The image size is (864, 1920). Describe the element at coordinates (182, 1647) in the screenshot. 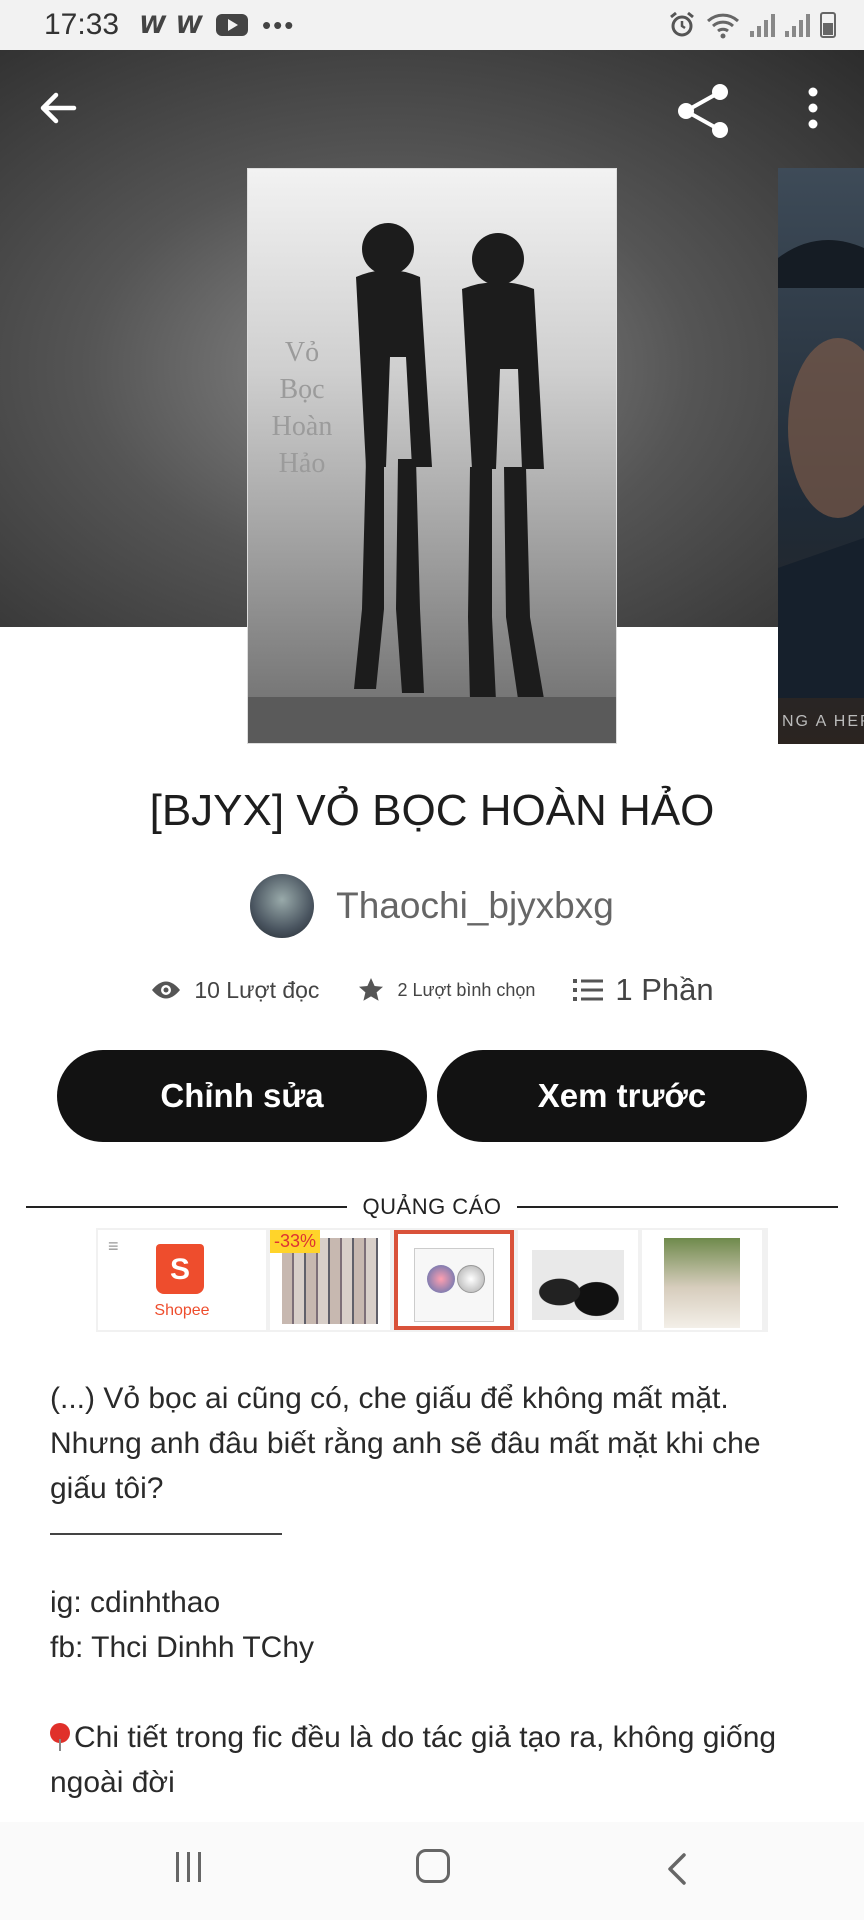

I see `facebook-handle: fb: Thci Dinhh TChy` at that location.